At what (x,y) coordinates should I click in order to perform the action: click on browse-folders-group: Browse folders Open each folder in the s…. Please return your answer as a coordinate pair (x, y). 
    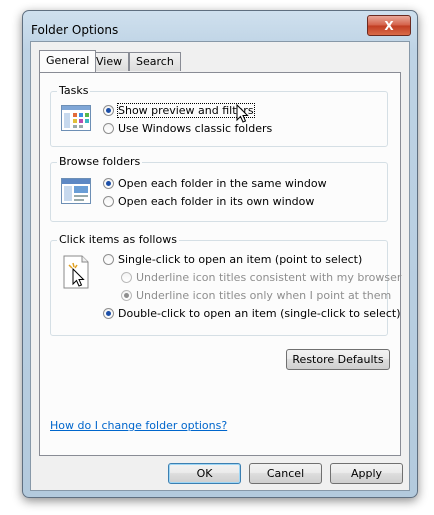
    Looking at the image, I should click on (219, 188).